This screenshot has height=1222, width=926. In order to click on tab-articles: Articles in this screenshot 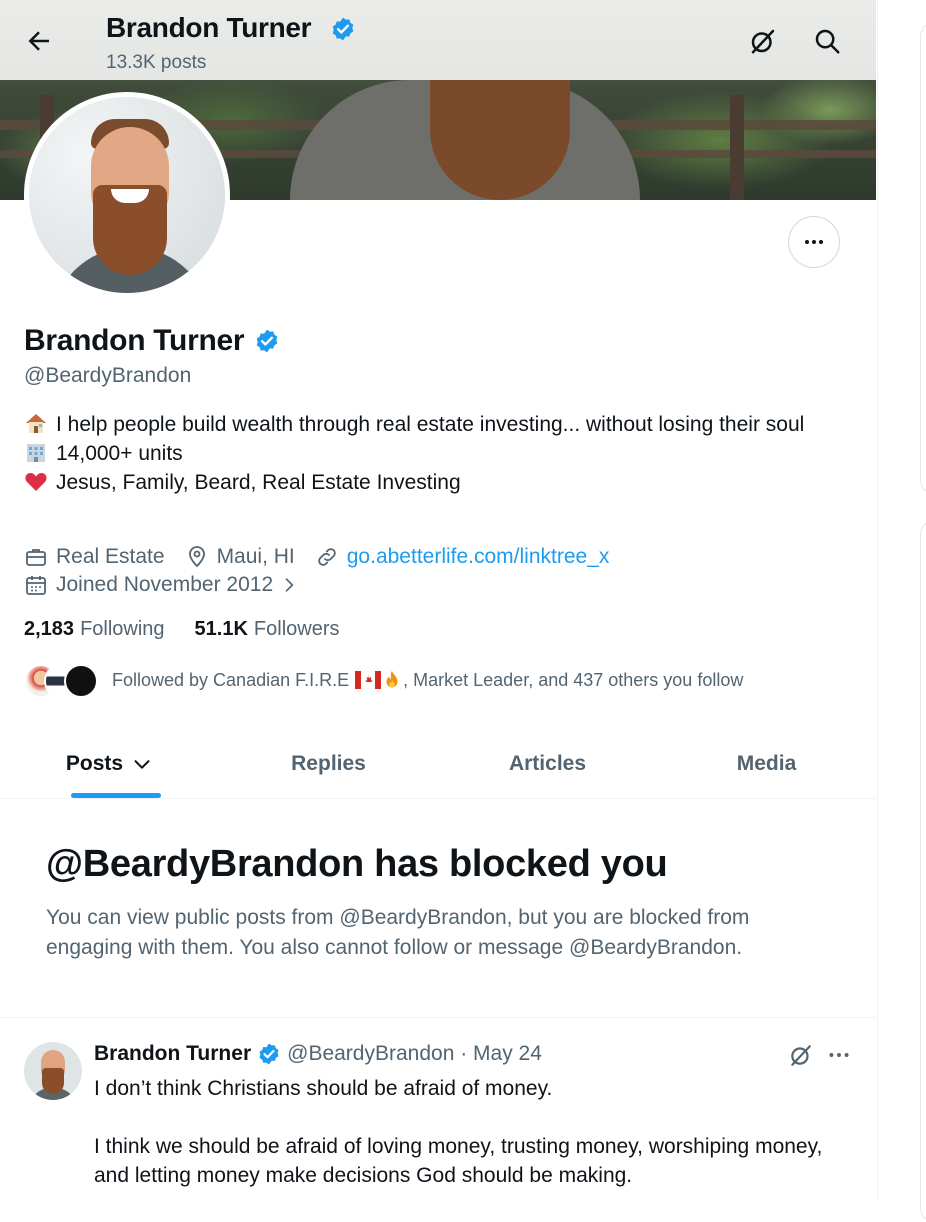, I will do `click(547, 764)`.